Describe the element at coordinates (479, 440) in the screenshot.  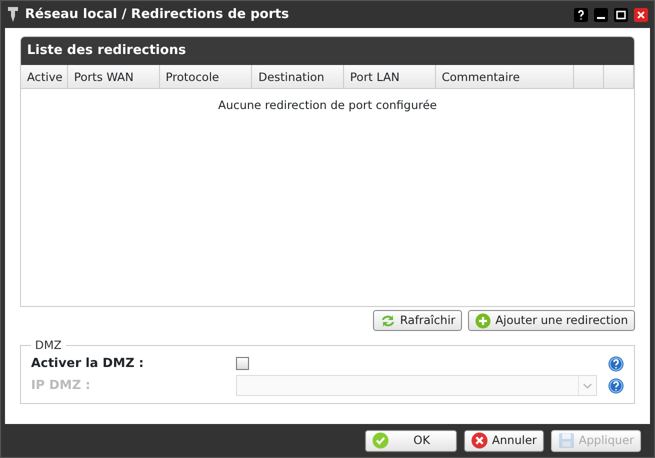
I see `cancel-icon` at that location.